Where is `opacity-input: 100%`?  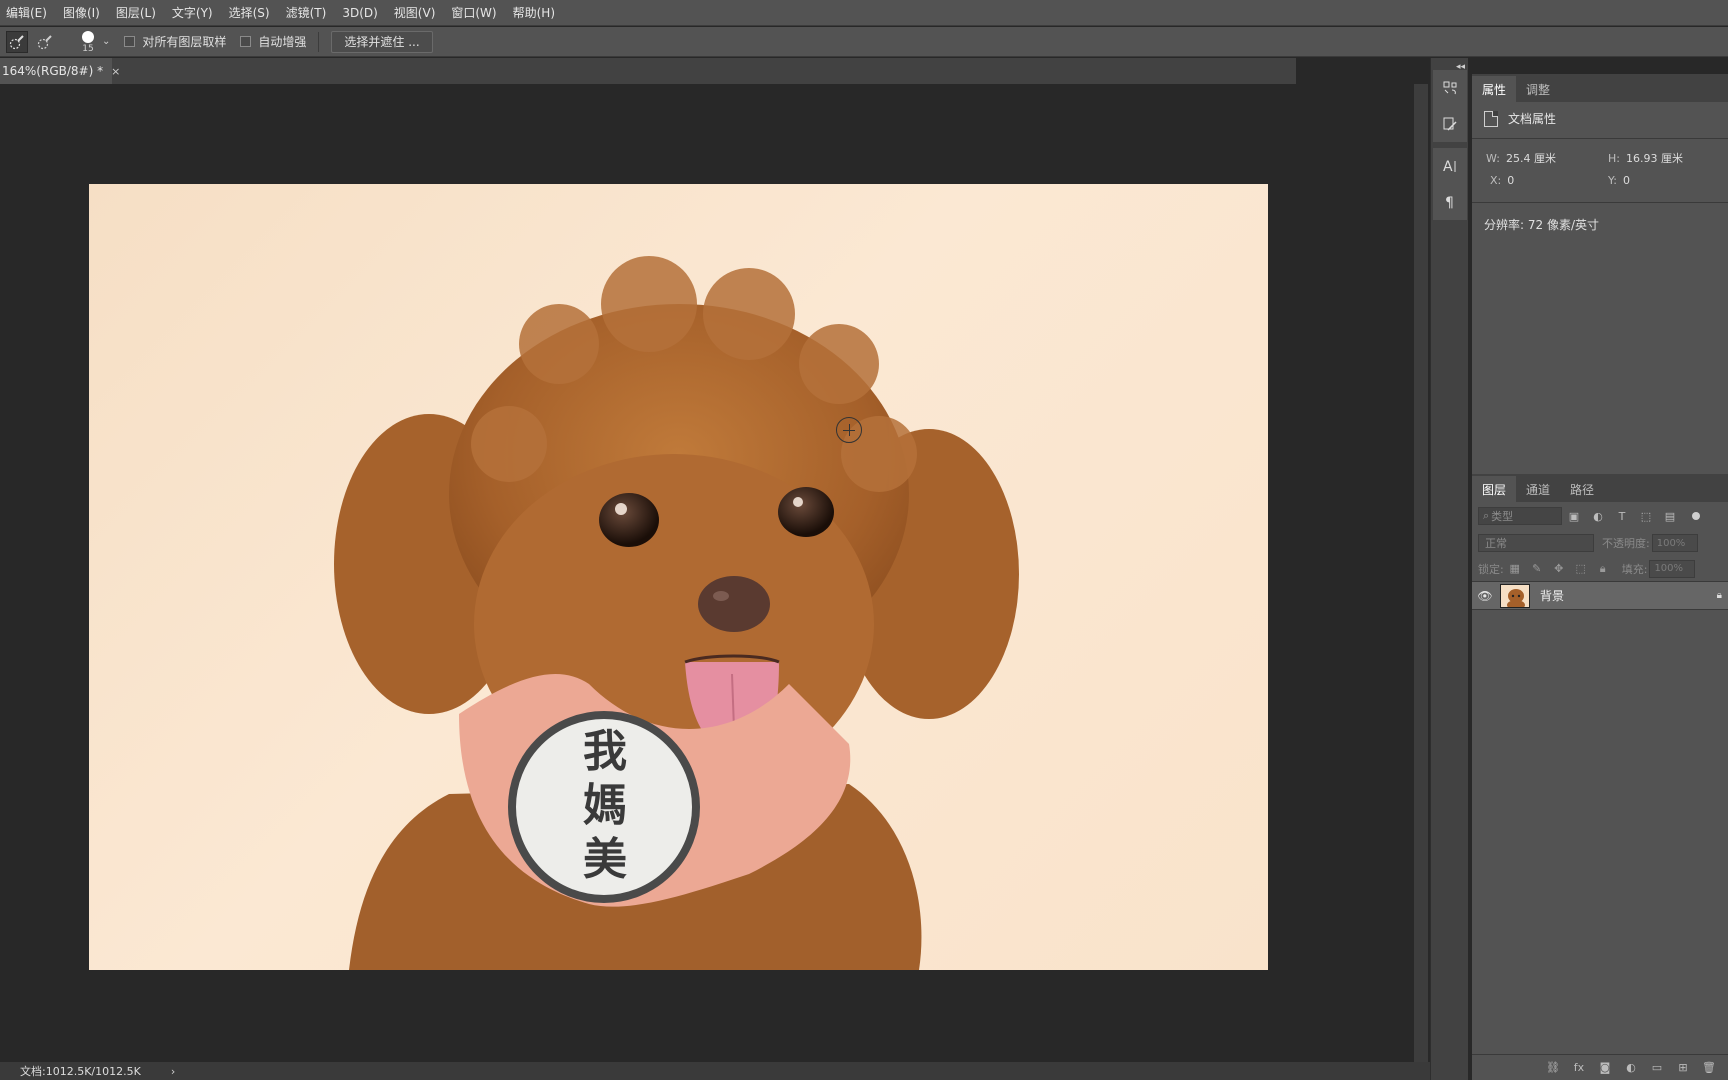
opacity-input: 100% is located at coordinates (1674, 543).